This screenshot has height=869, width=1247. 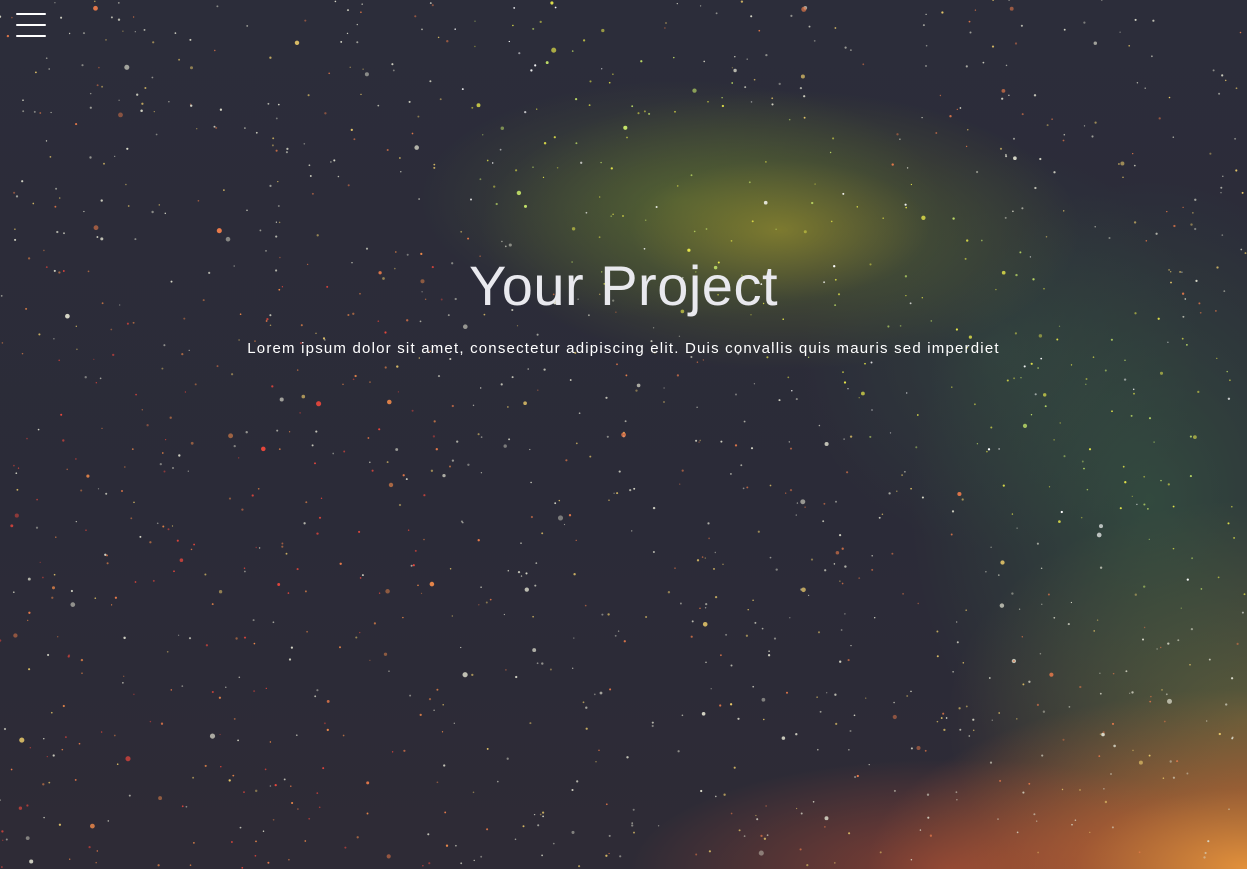 What do you see at coordinates (31, 14) in the screenshot?
I see `menu-bar-top` at bounding box center [31, 14].